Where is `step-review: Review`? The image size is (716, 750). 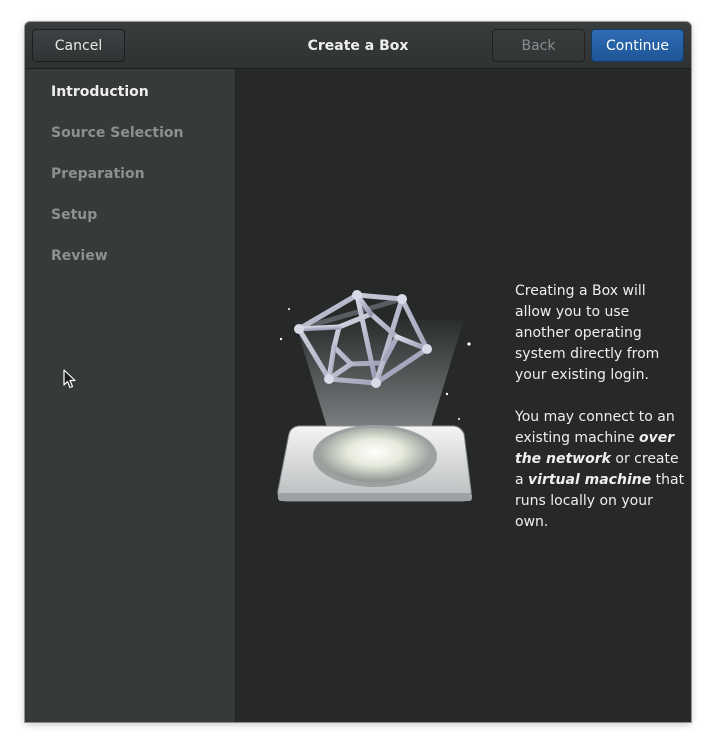
step-review: Review is located at coordinates (79, 256).